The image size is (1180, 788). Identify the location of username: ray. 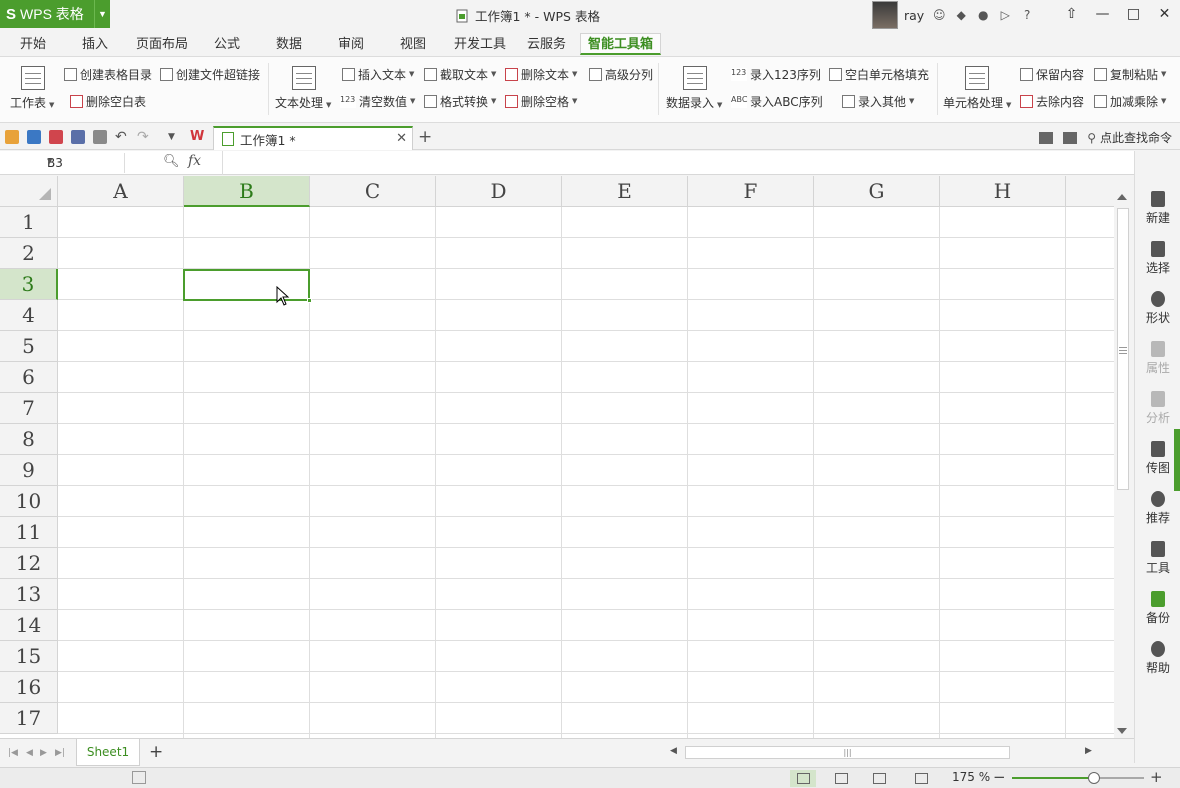
(914, 15).